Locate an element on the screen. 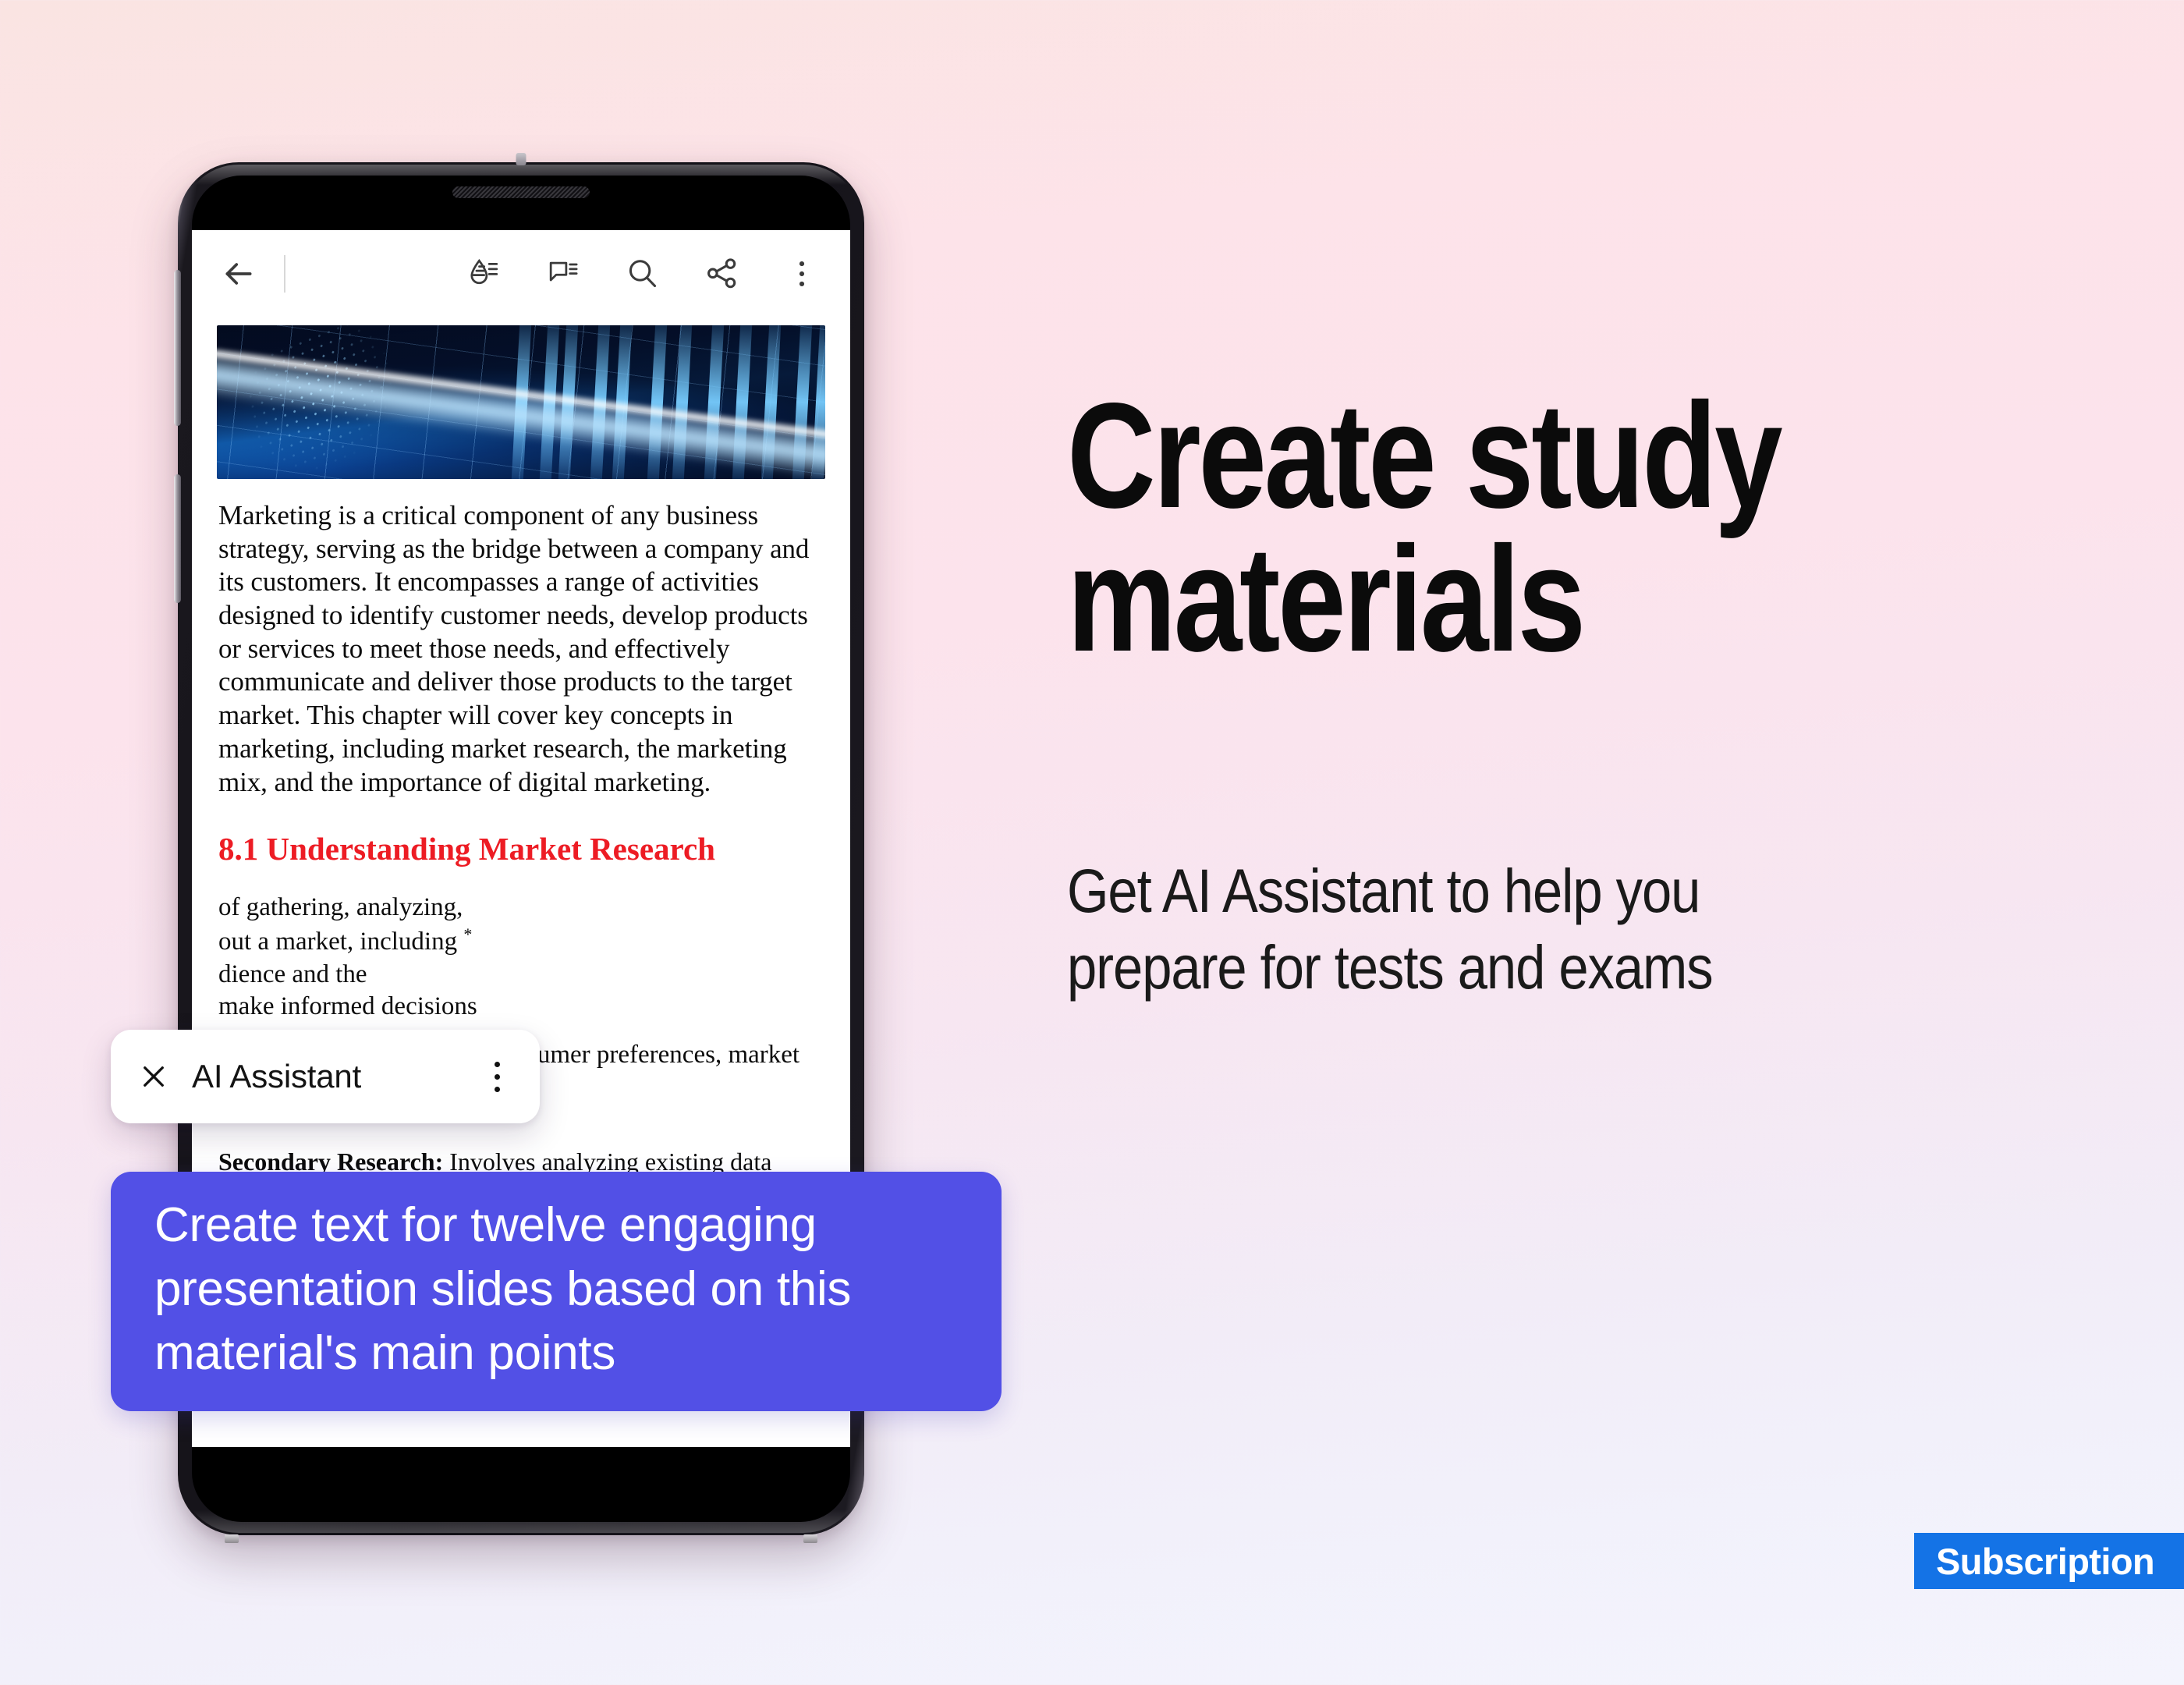 Image resolution: width=2184 pixels, height=1685 pixels. toolbar-divider is located at coordinates (285, 274).